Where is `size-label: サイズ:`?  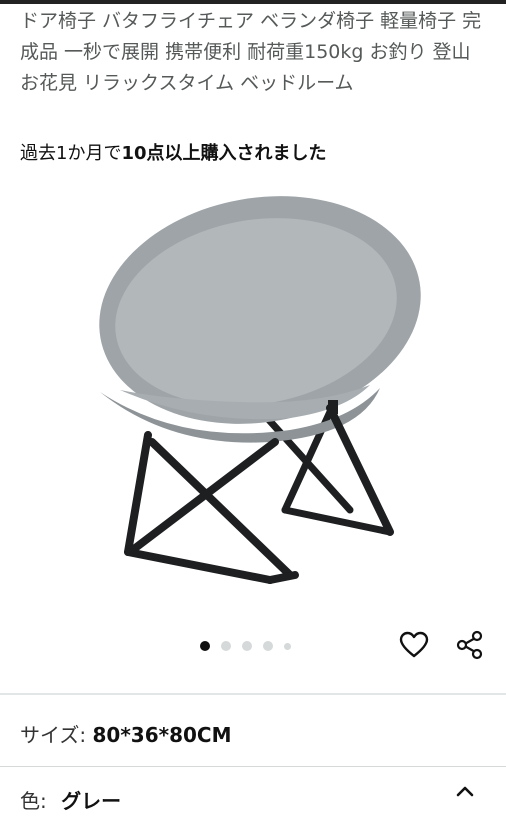
size-label: サイズ: is located at coordinates (53, 735).